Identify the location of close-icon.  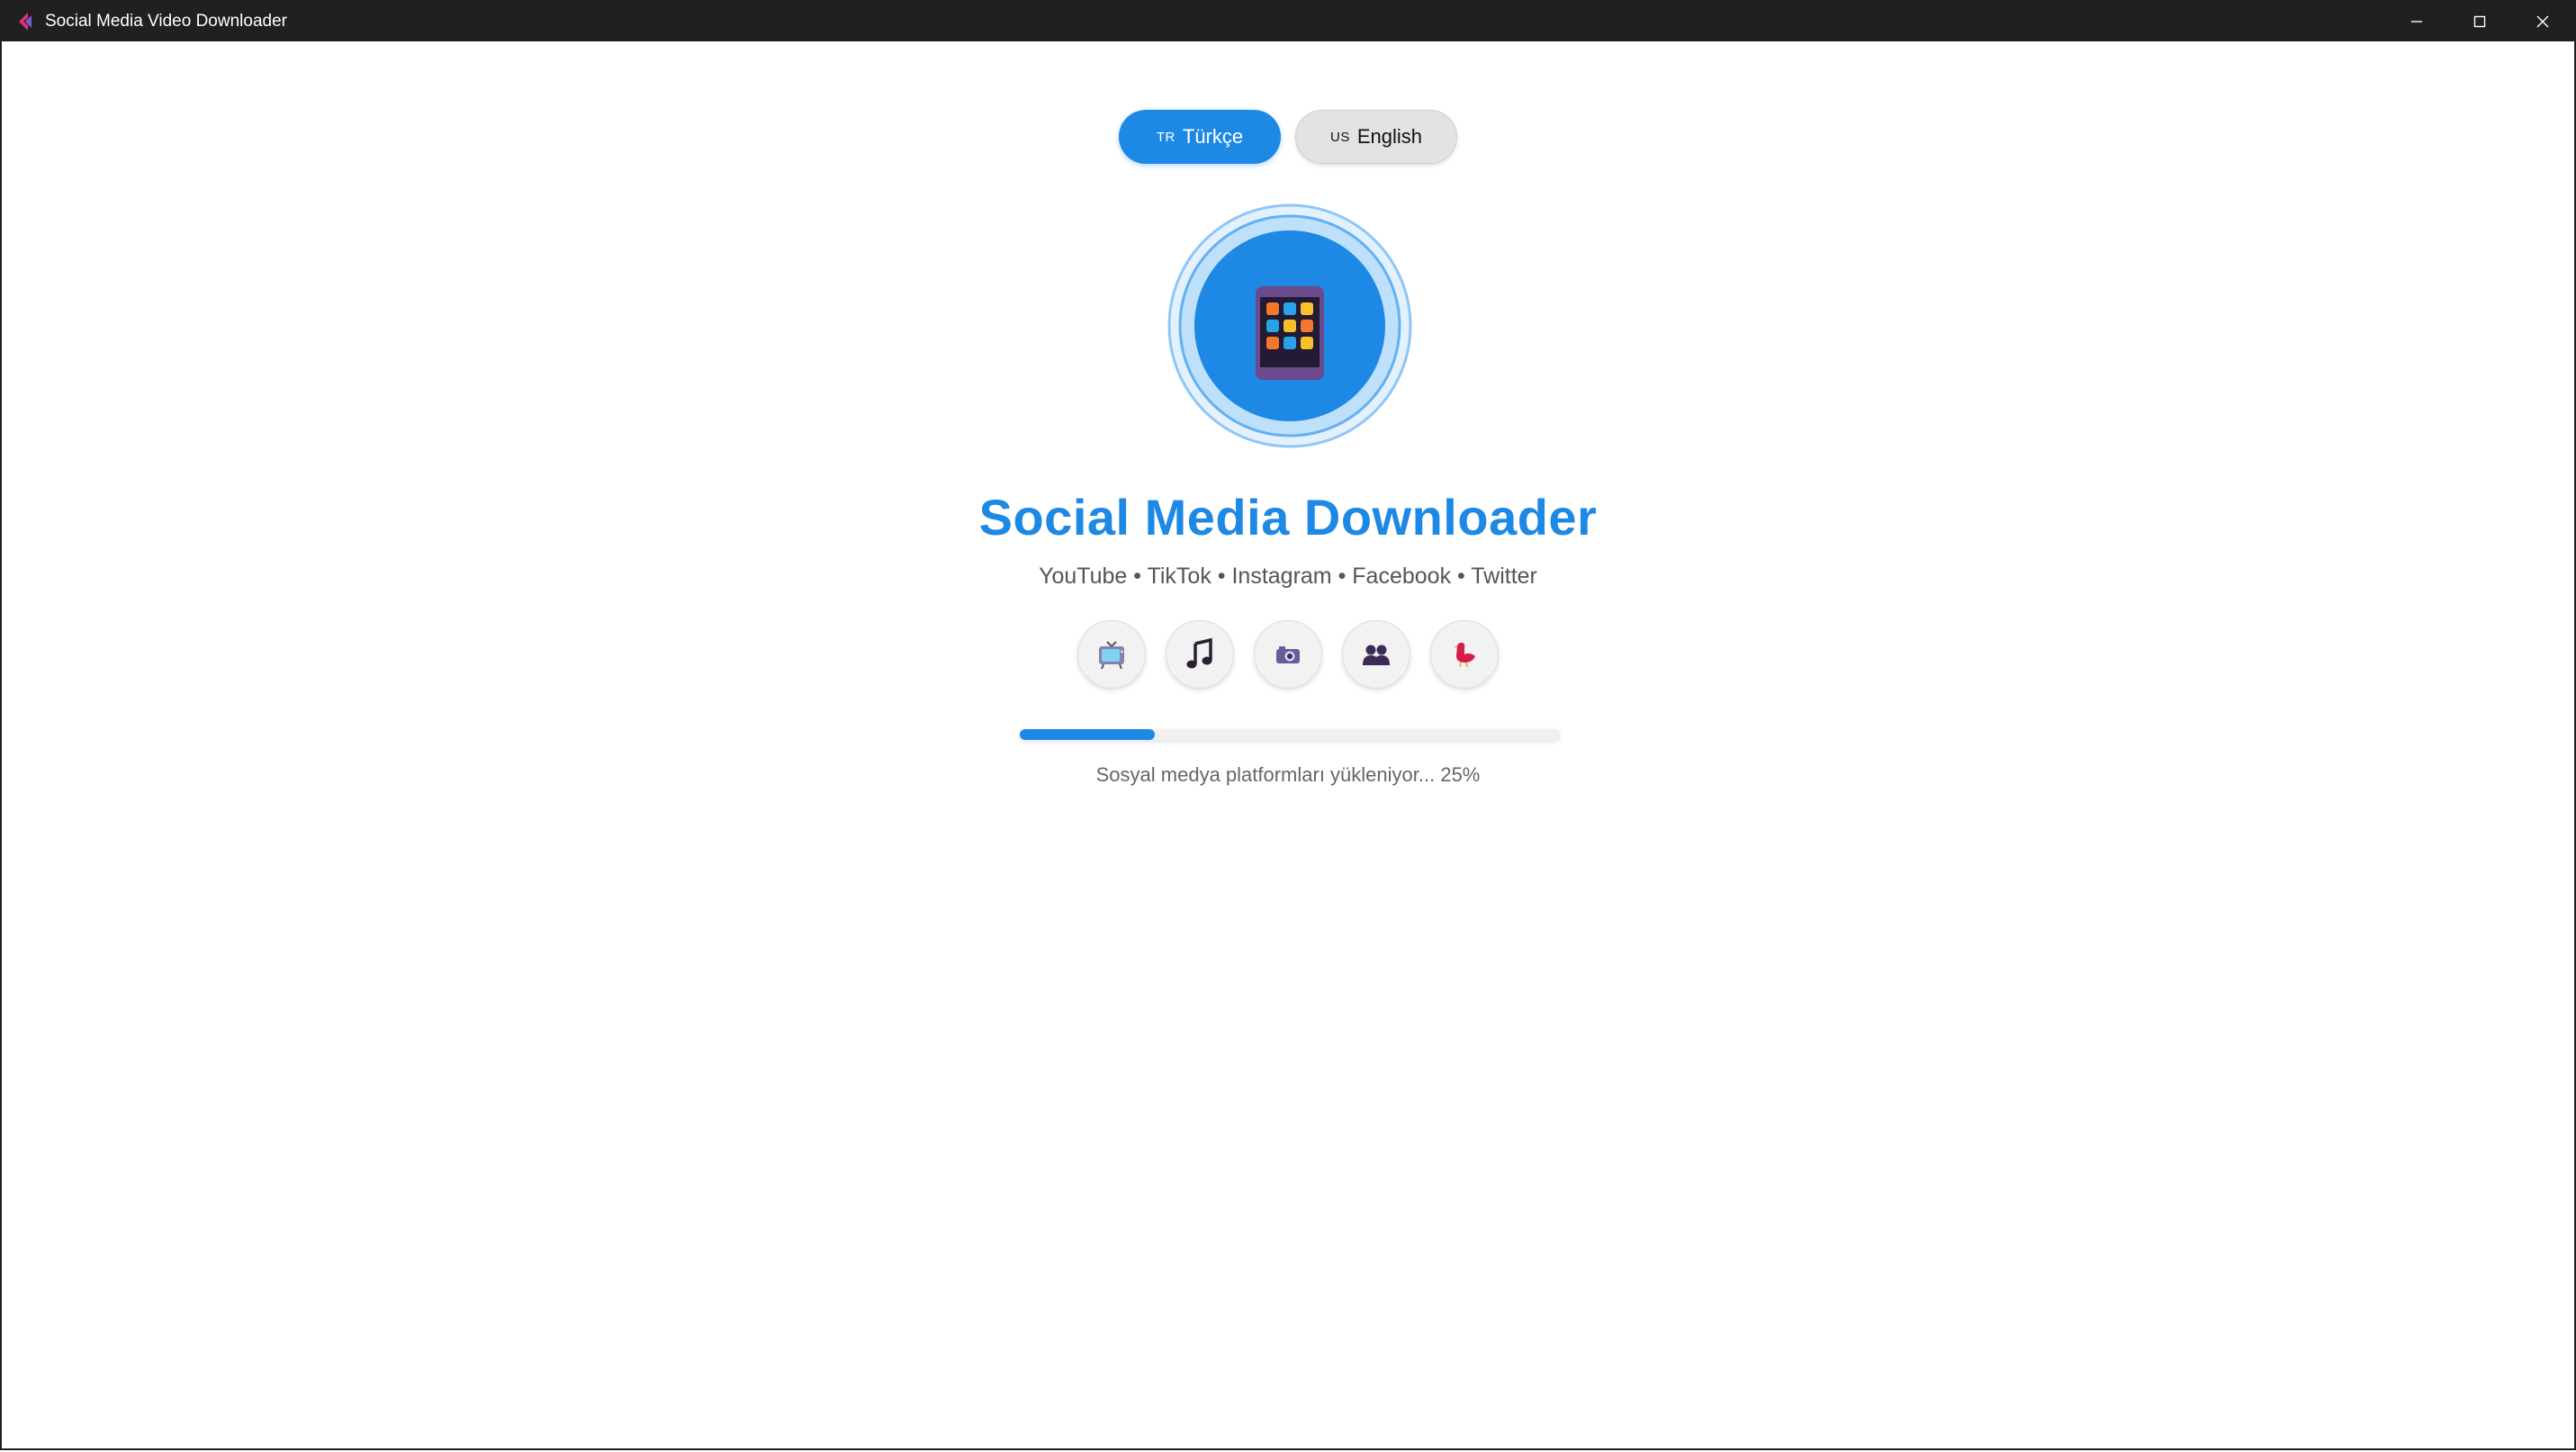
(2542, 21).